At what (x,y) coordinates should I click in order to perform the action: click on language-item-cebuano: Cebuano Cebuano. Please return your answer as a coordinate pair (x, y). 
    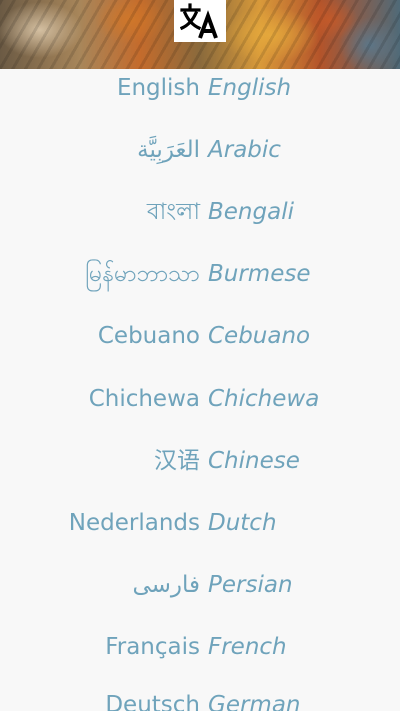
    Looking at the image, I should click on (200, 336).